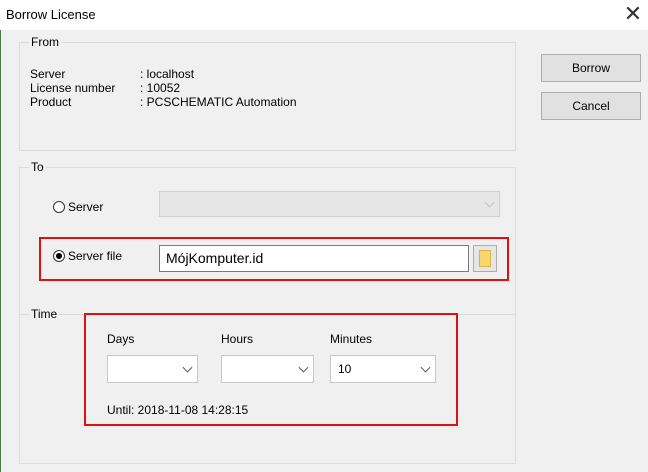 The width and height of the screenshot is (648, 472). Describe the element at coordinates (218, 102) in the screenshot. I see `from-product-value: : PCSCHEMATIC Automation` at that location.